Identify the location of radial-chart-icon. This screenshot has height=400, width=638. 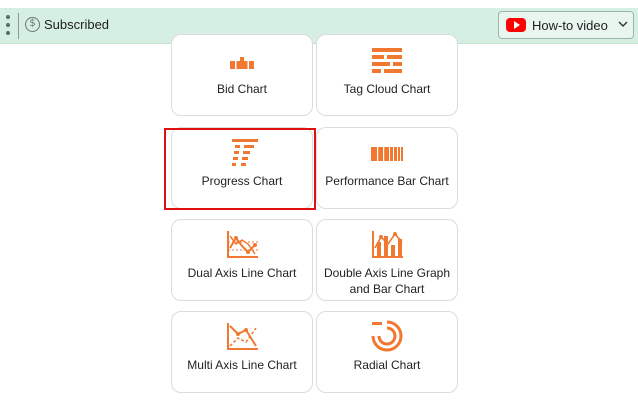
(387, 336).